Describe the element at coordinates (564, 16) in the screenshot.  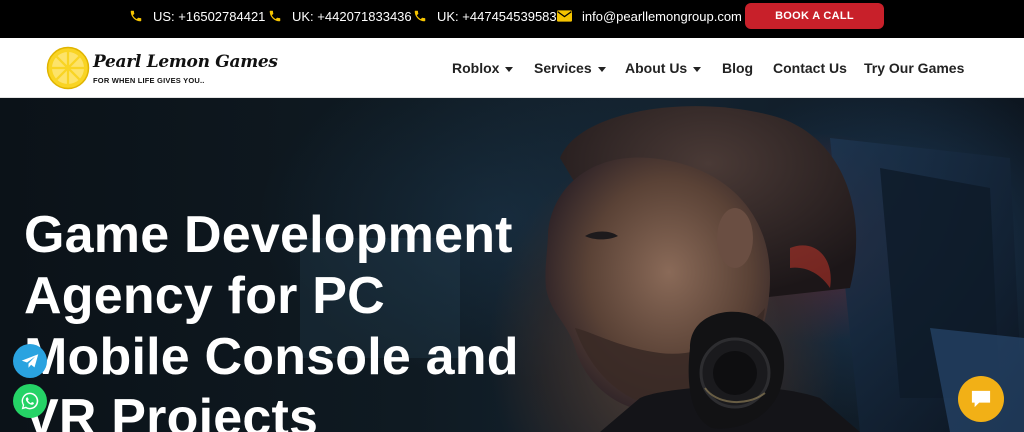
I see `envelope-icon` at that location.